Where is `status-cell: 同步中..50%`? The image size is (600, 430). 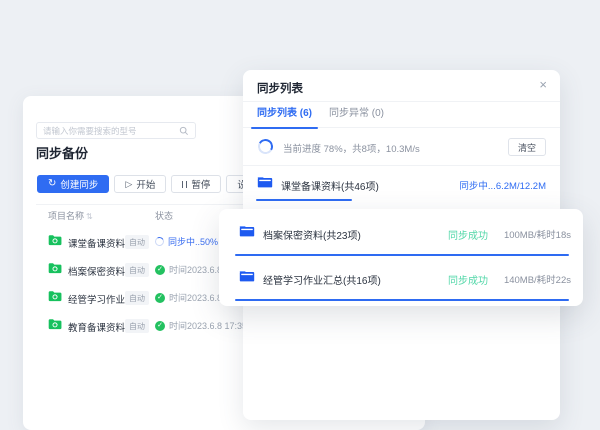
status-cell: 同步中..50% is located at coordinates (186, 241).